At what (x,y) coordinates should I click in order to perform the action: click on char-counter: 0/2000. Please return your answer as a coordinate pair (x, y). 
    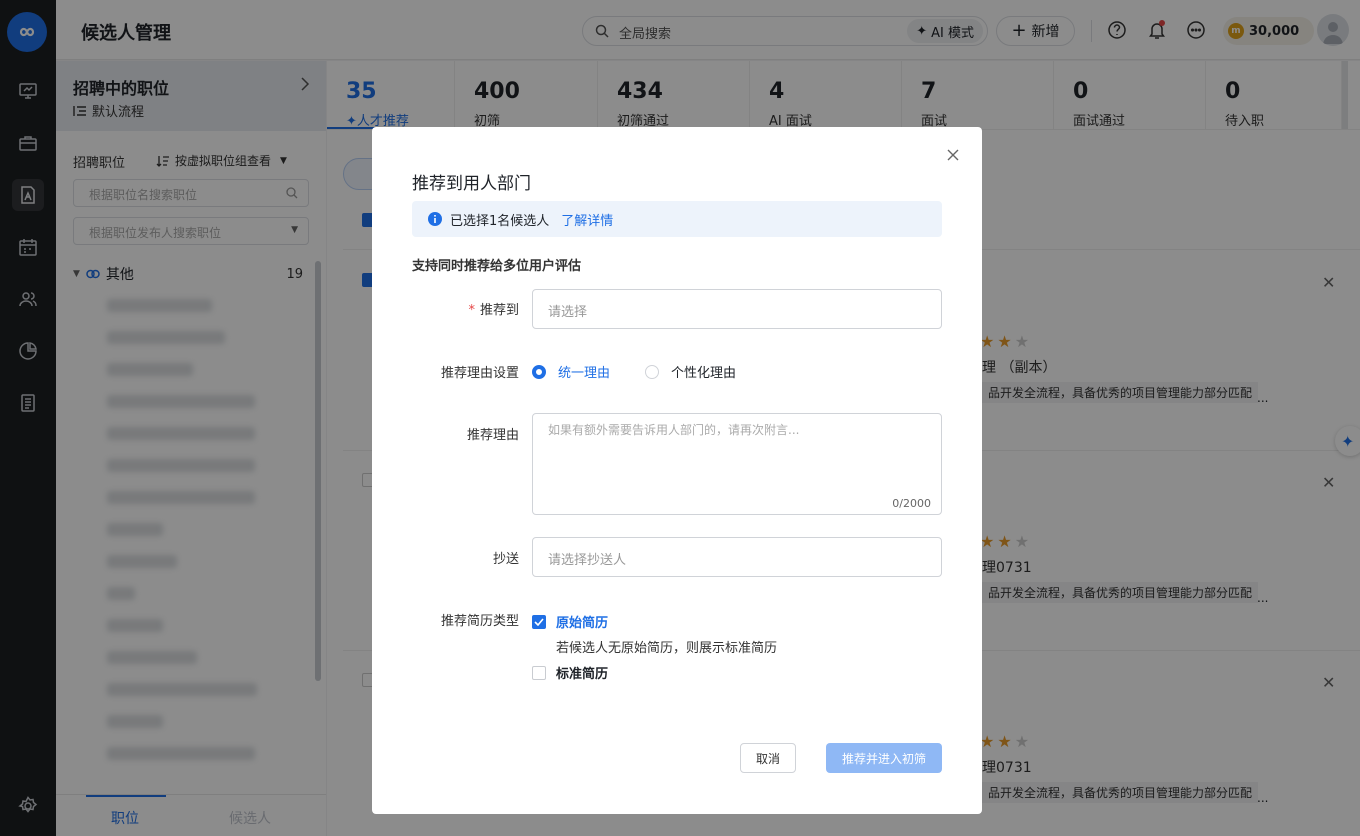
    Looking at the image, I should click on (911, 503).